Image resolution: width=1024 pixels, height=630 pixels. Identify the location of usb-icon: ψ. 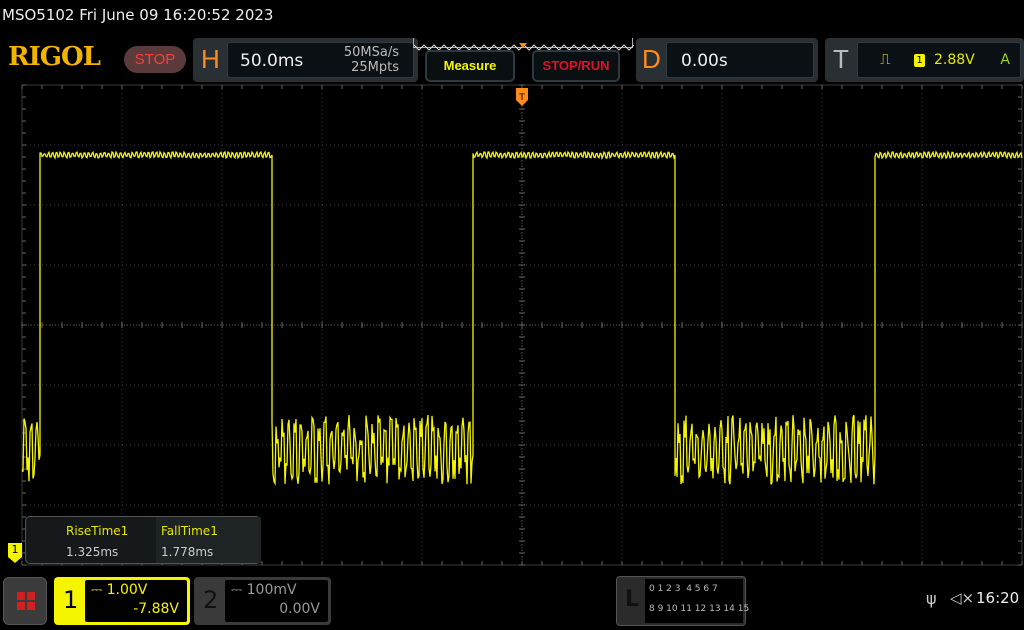
(931, 598).